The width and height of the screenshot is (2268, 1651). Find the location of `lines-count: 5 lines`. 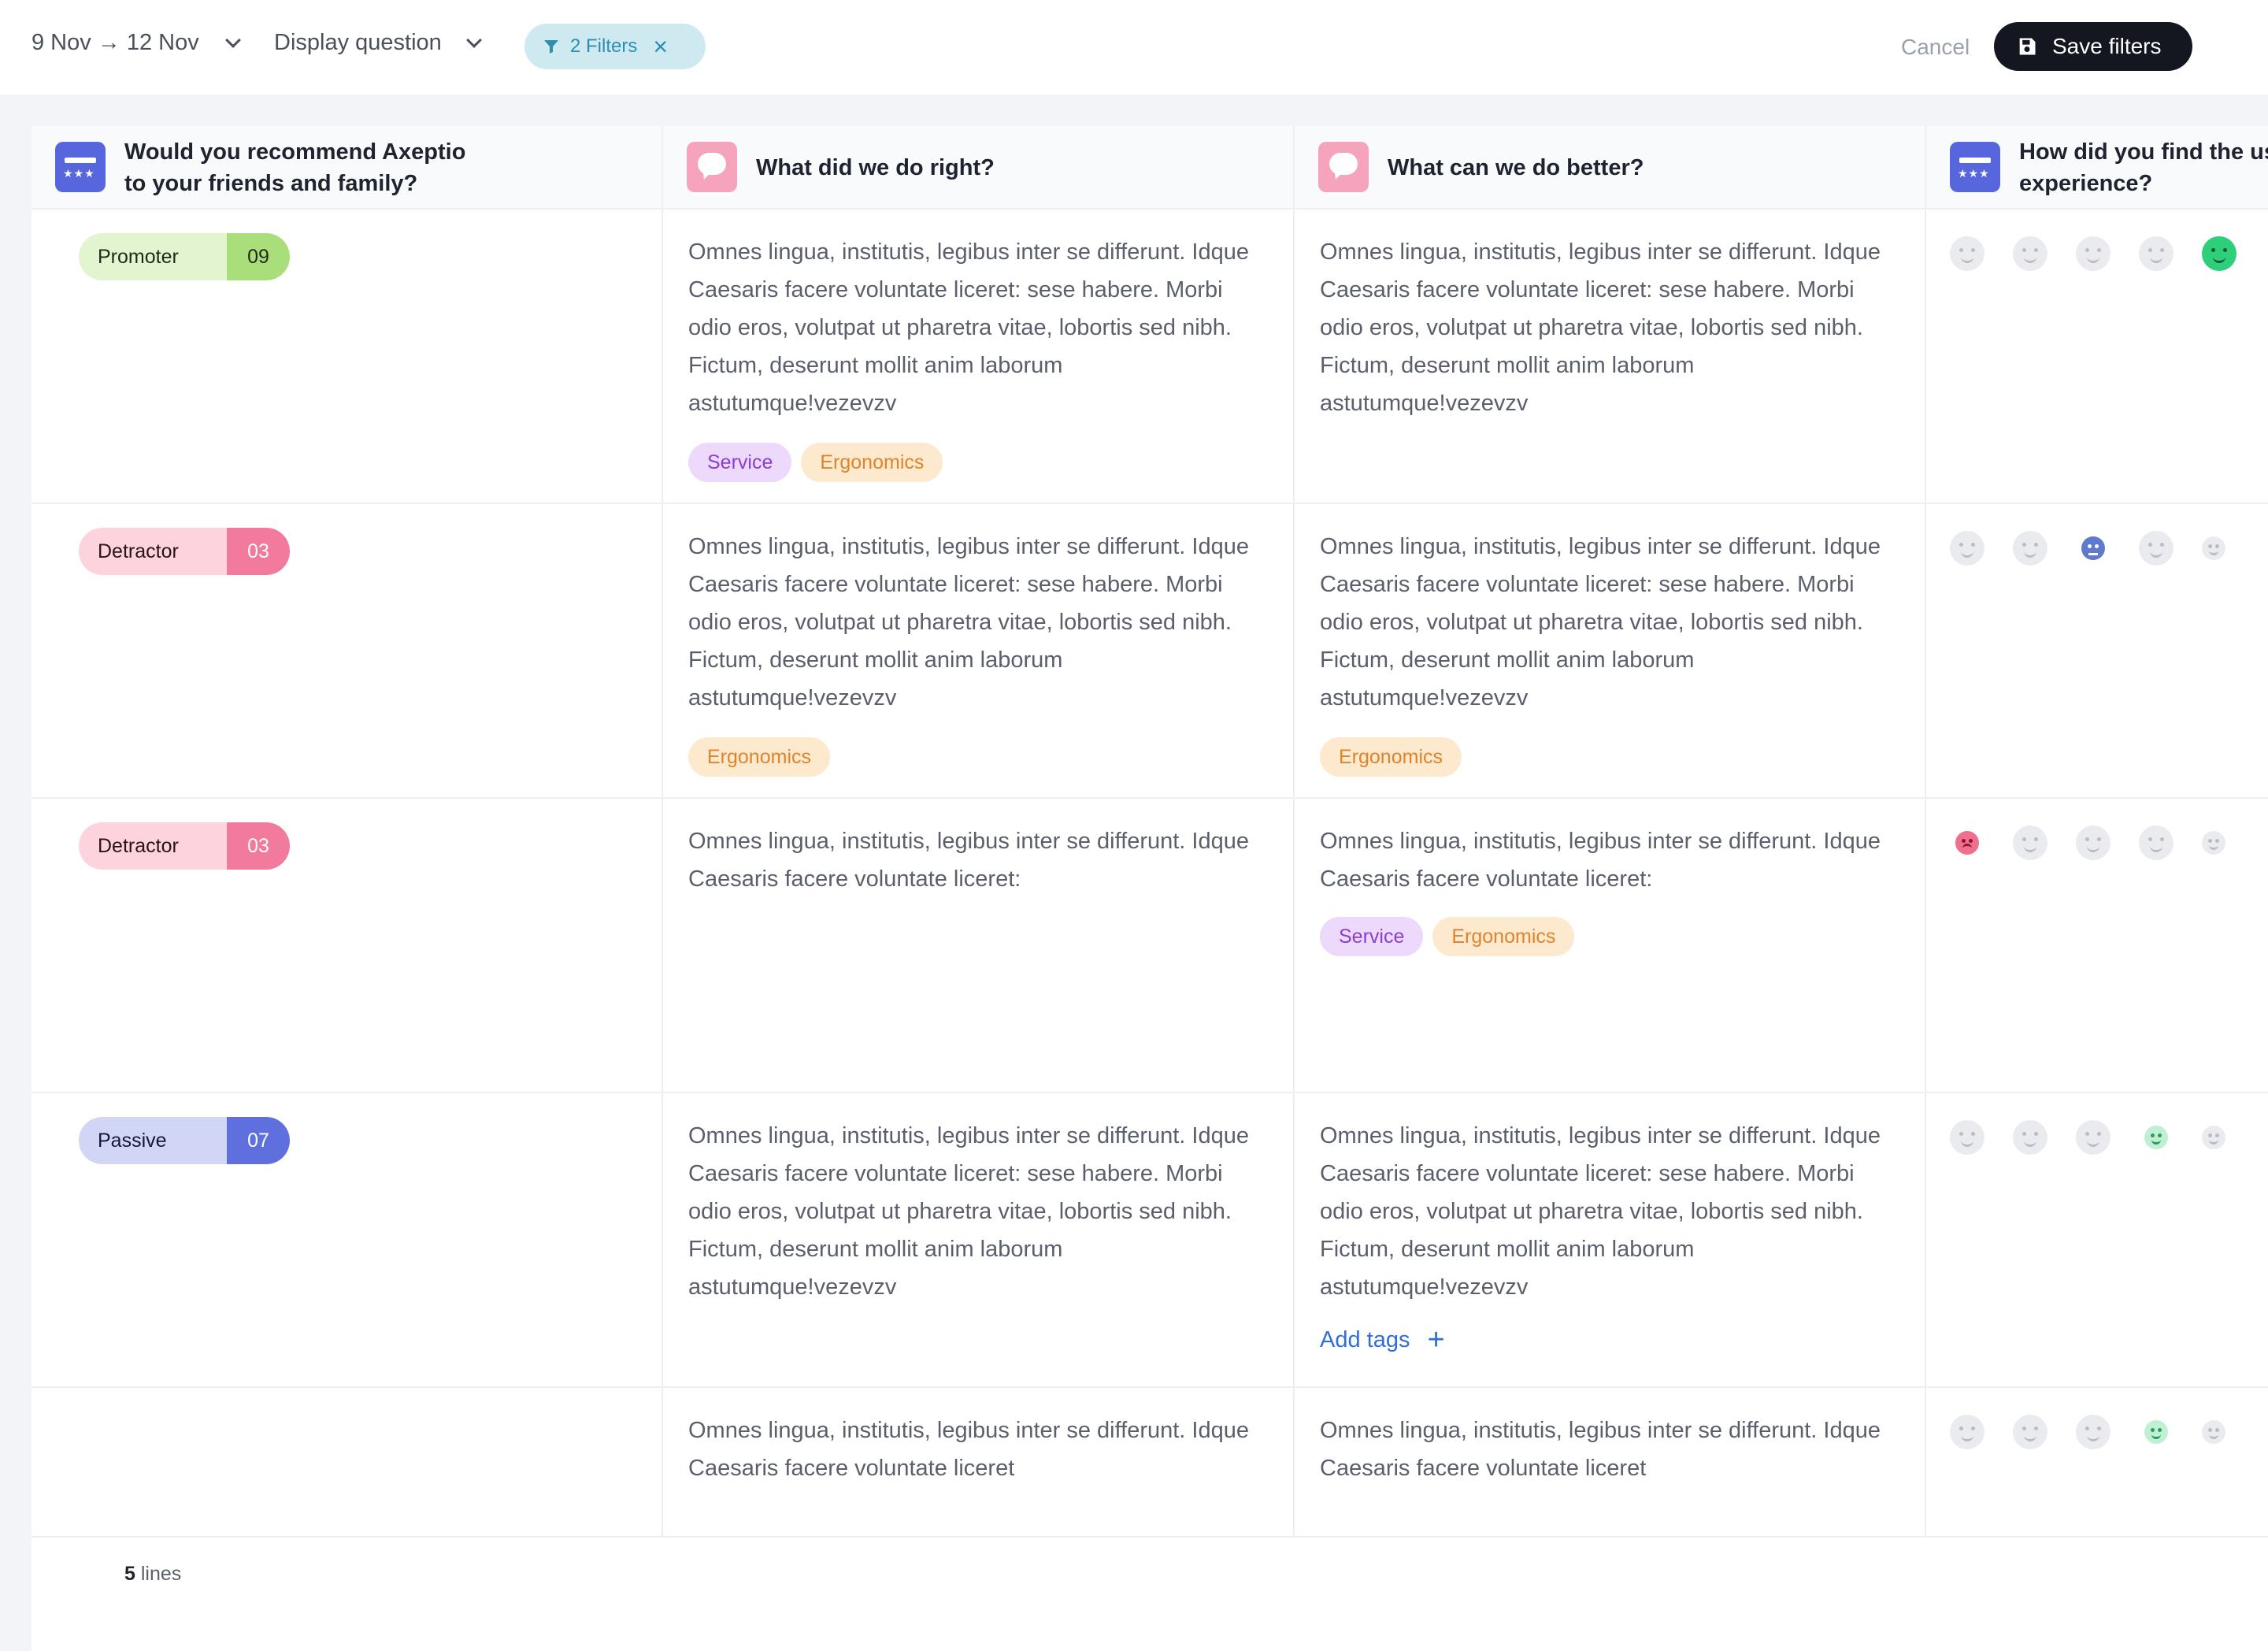

lines-count: 5 lines is located at coordinates (152, 1575).